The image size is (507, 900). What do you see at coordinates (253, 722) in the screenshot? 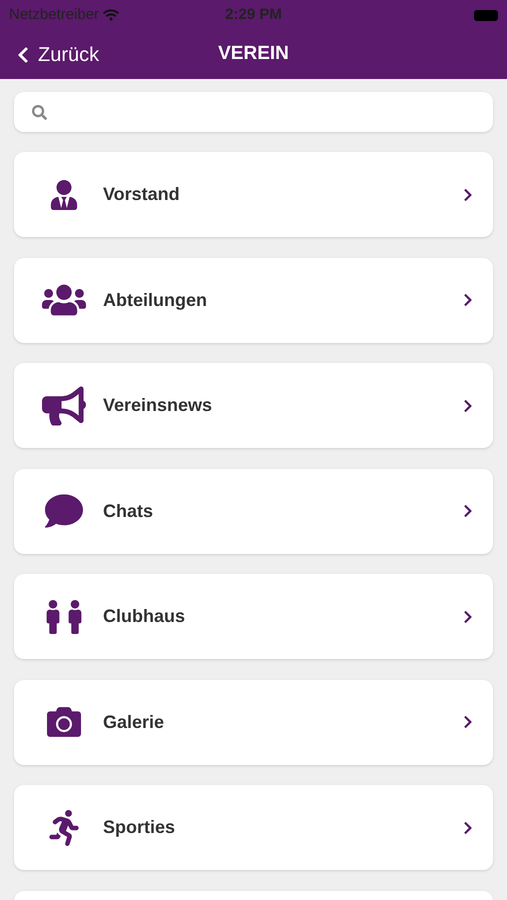
I see `menu-item: Galerie` at bounding box center [253, 722].